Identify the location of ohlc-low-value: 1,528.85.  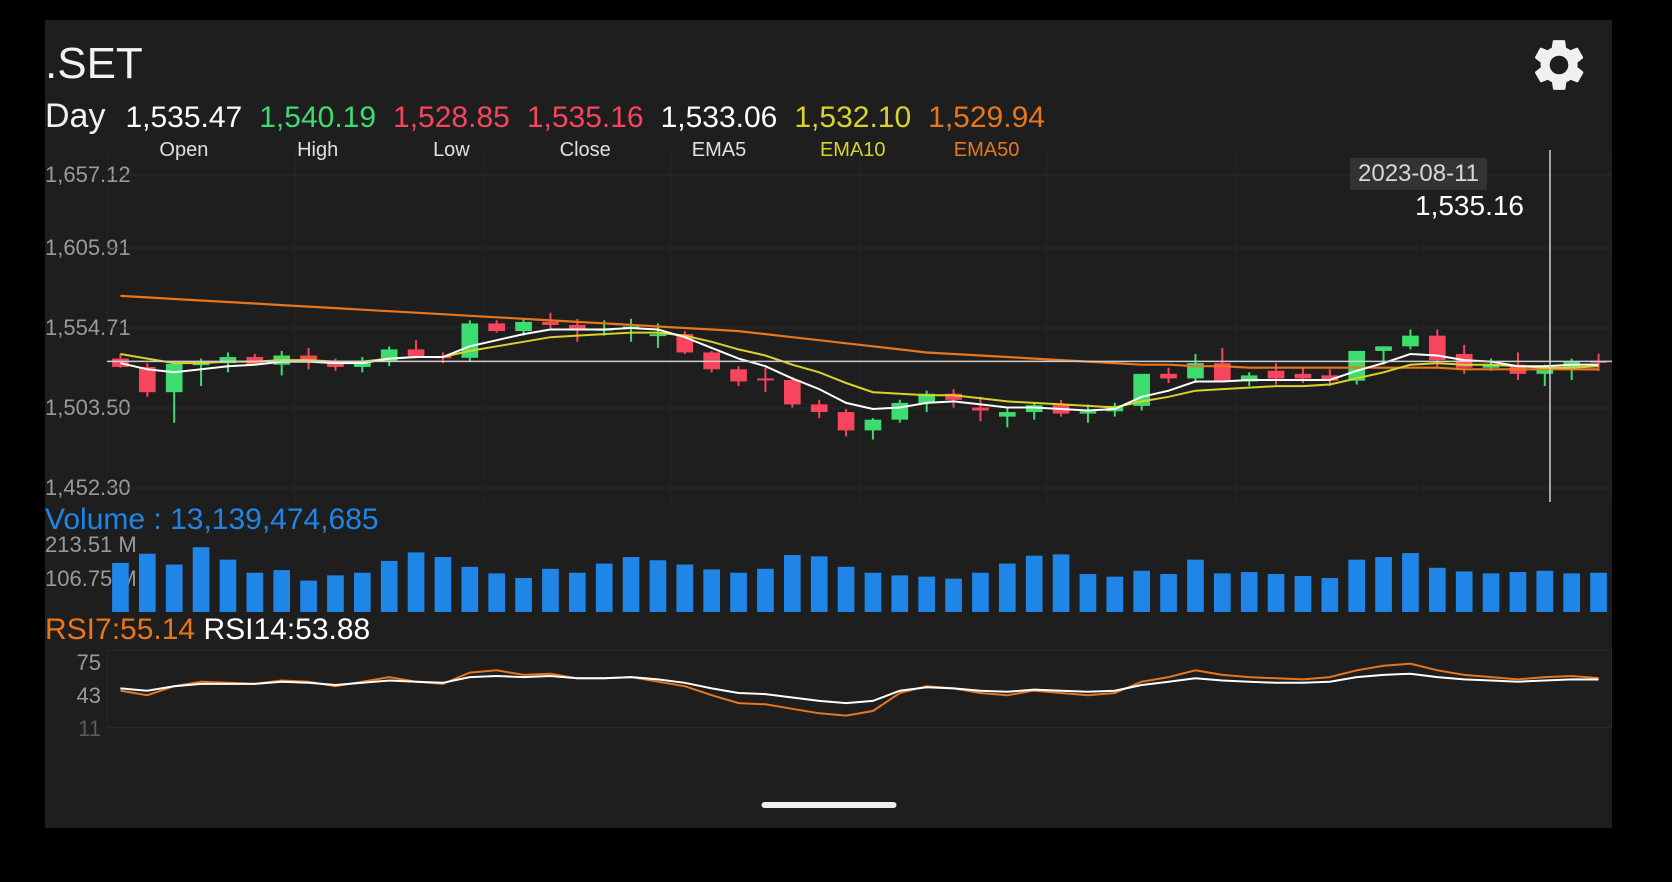
(451, 117).